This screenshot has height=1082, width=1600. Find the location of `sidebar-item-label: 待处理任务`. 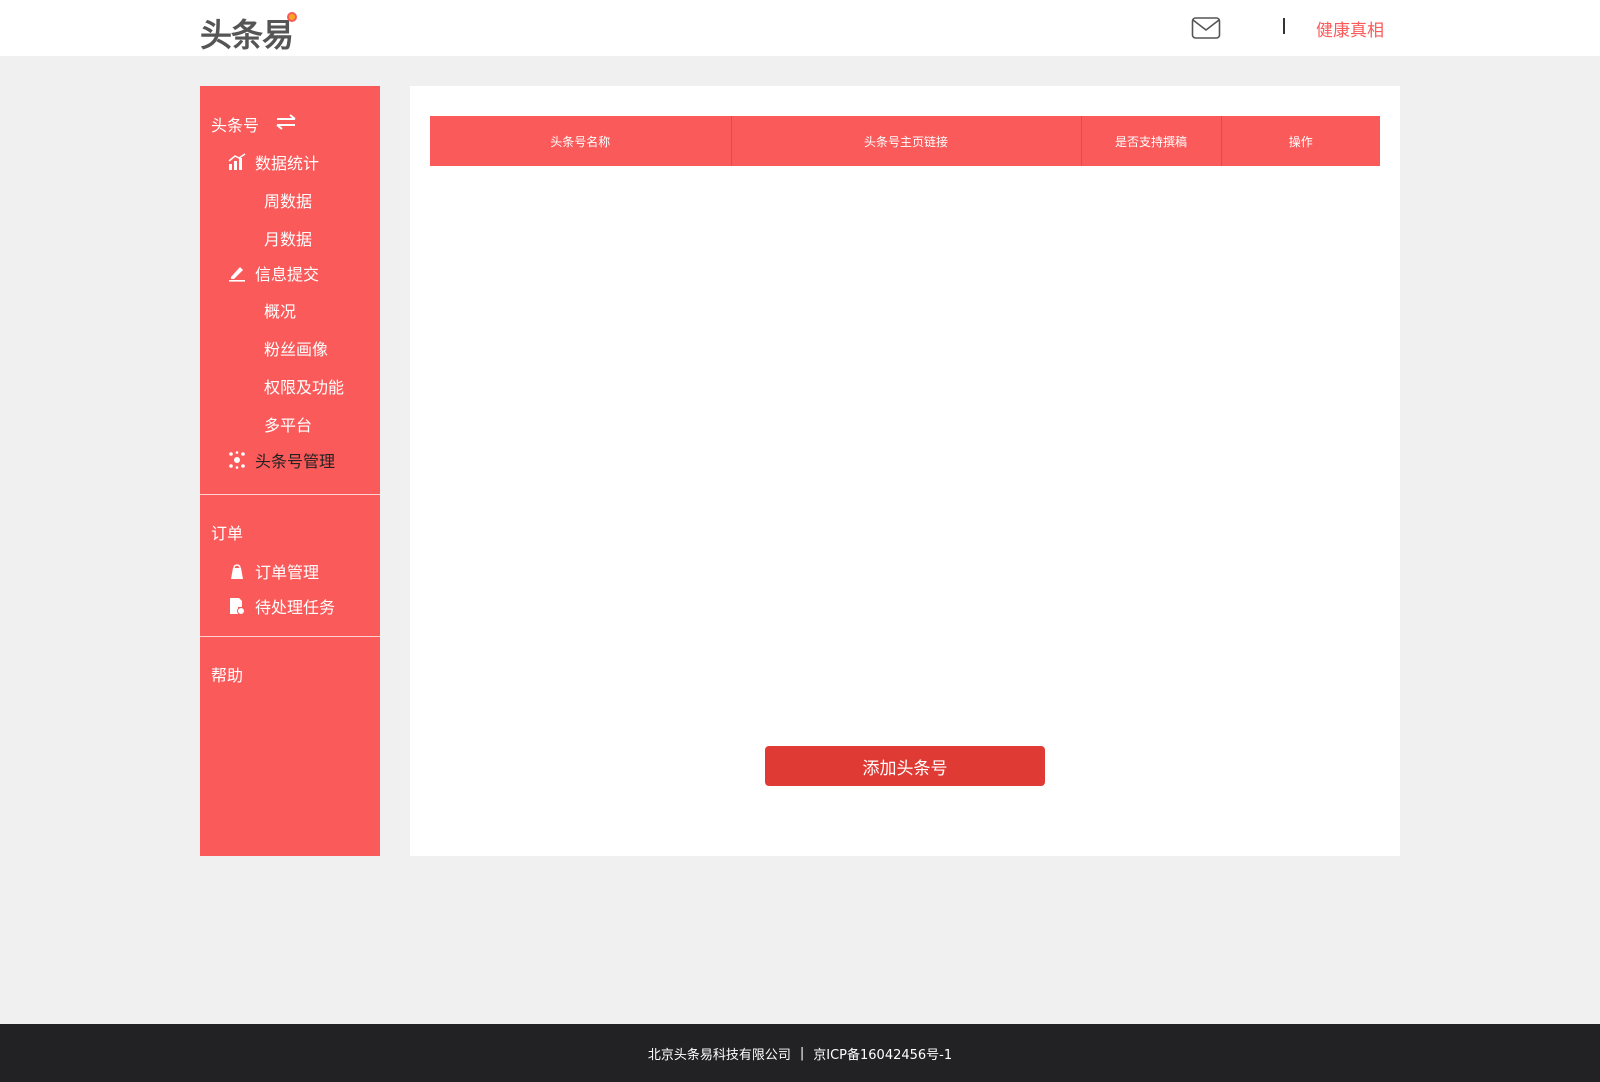

sidebar-item-label: 待处理任务 is located at coordinates (295, 607).